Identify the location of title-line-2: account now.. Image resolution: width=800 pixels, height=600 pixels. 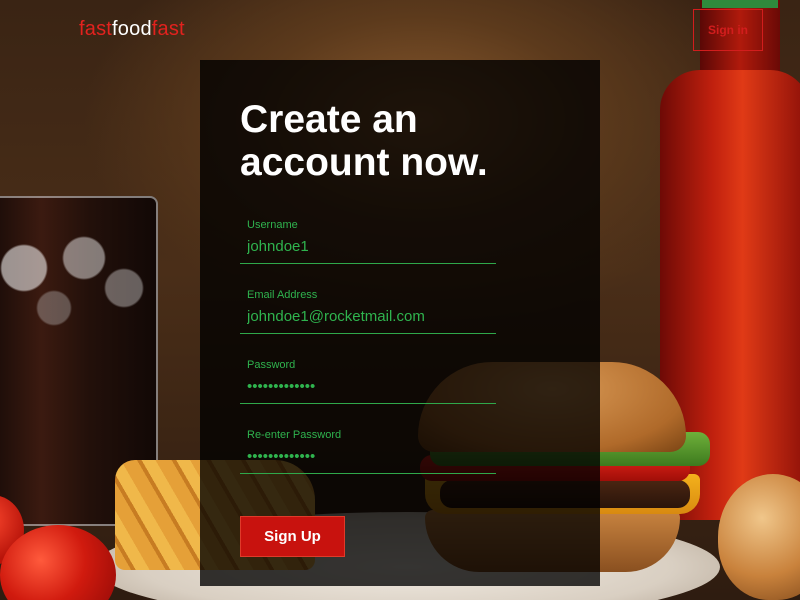
(364, 162).